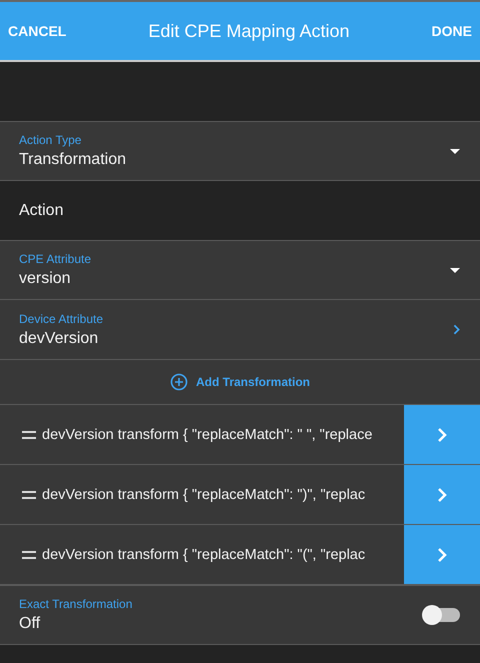 The height and width of the screenshot is (663, 480). What do you see at coordinates (203, 494) in the screenshot?
I see `transformation-text: devVersion transform { "replaceMatch": ")", "replac` at bounding box center [203, 494].